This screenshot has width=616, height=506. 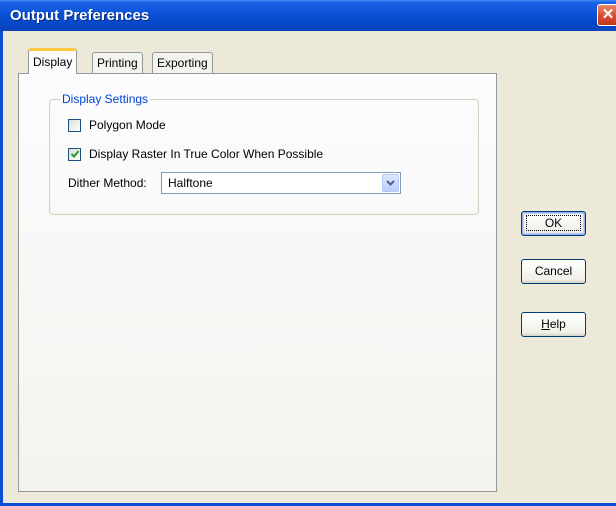 What do you see at coordinates (557, 324) in the screenshot?
I see `help-label-rest: elp` at bounding box center [557, 324].